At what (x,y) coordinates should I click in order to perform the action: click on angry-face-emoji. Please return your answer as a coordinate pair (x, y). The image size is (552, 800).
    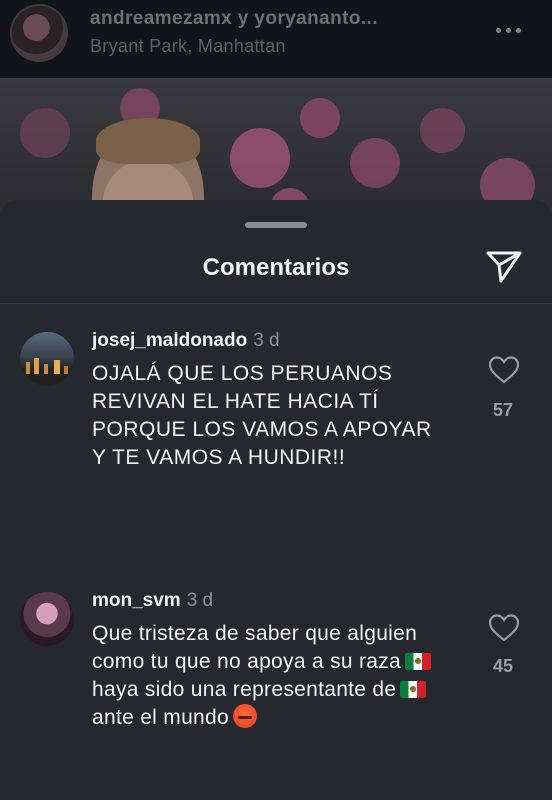
    Looking at the image, I should click on (245, 716).